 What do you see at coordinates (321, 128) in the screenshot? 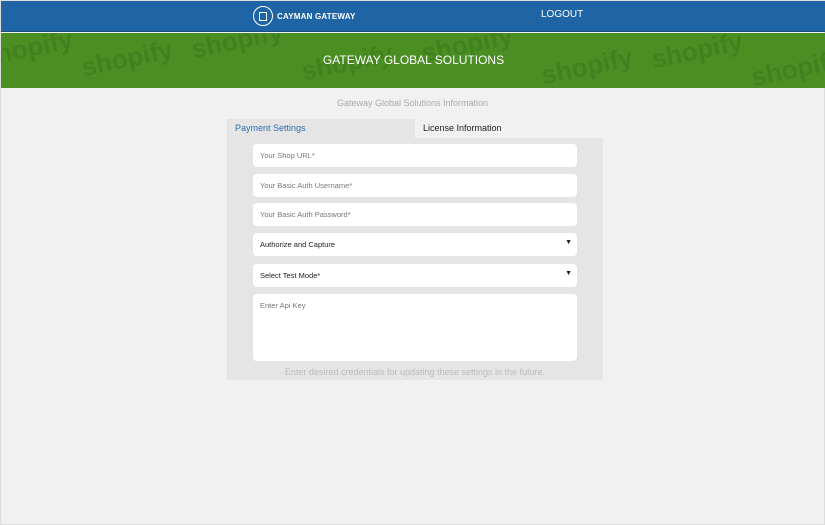
I see `tab-payment-settings: Payment Settings` at bounding box center [321, 128].